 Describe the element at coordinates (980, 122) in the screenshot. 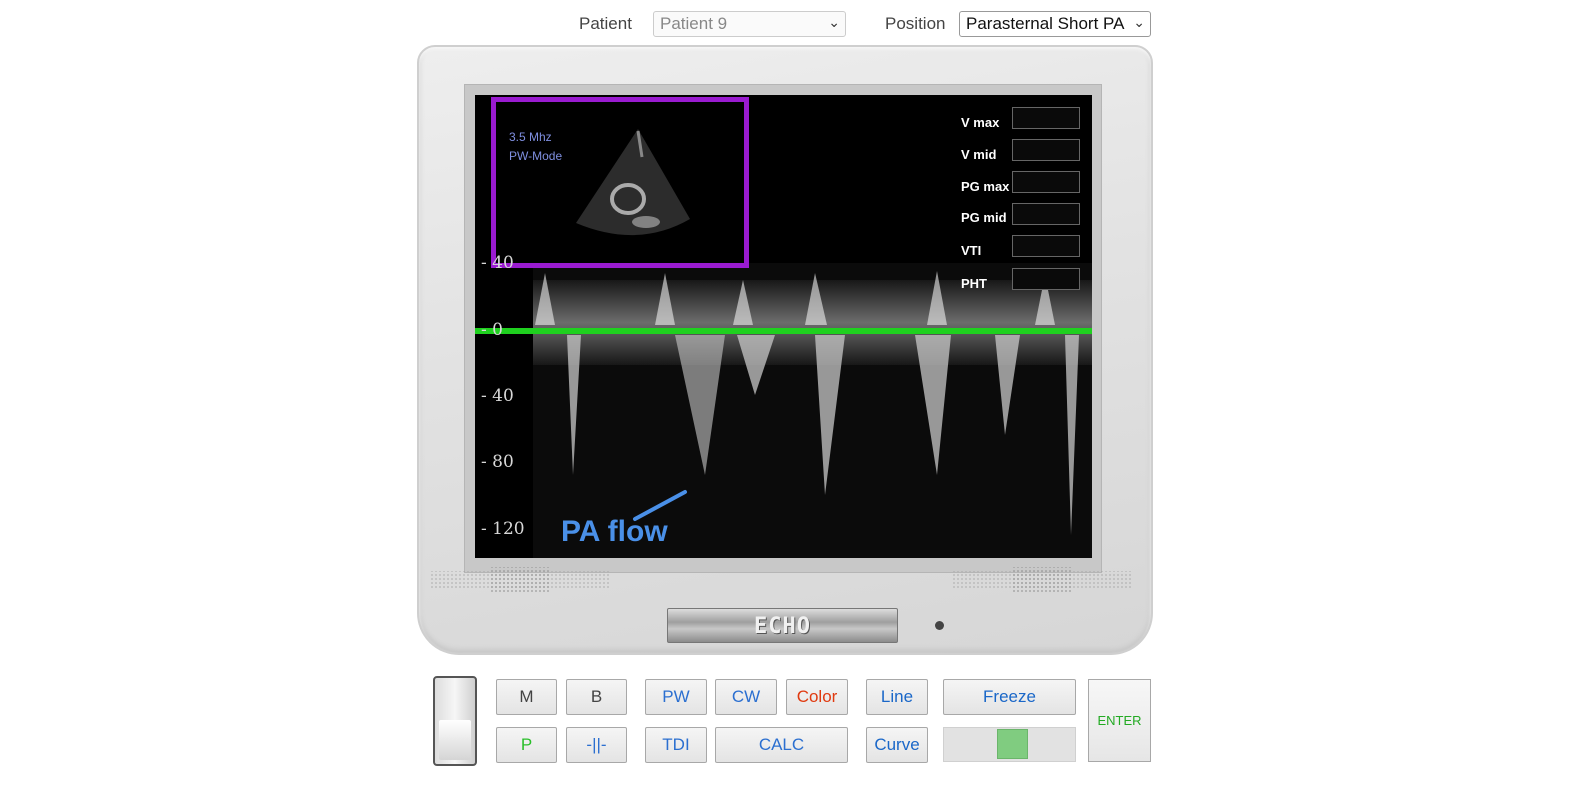

I see `measure-vmax-label: V max` at that location.